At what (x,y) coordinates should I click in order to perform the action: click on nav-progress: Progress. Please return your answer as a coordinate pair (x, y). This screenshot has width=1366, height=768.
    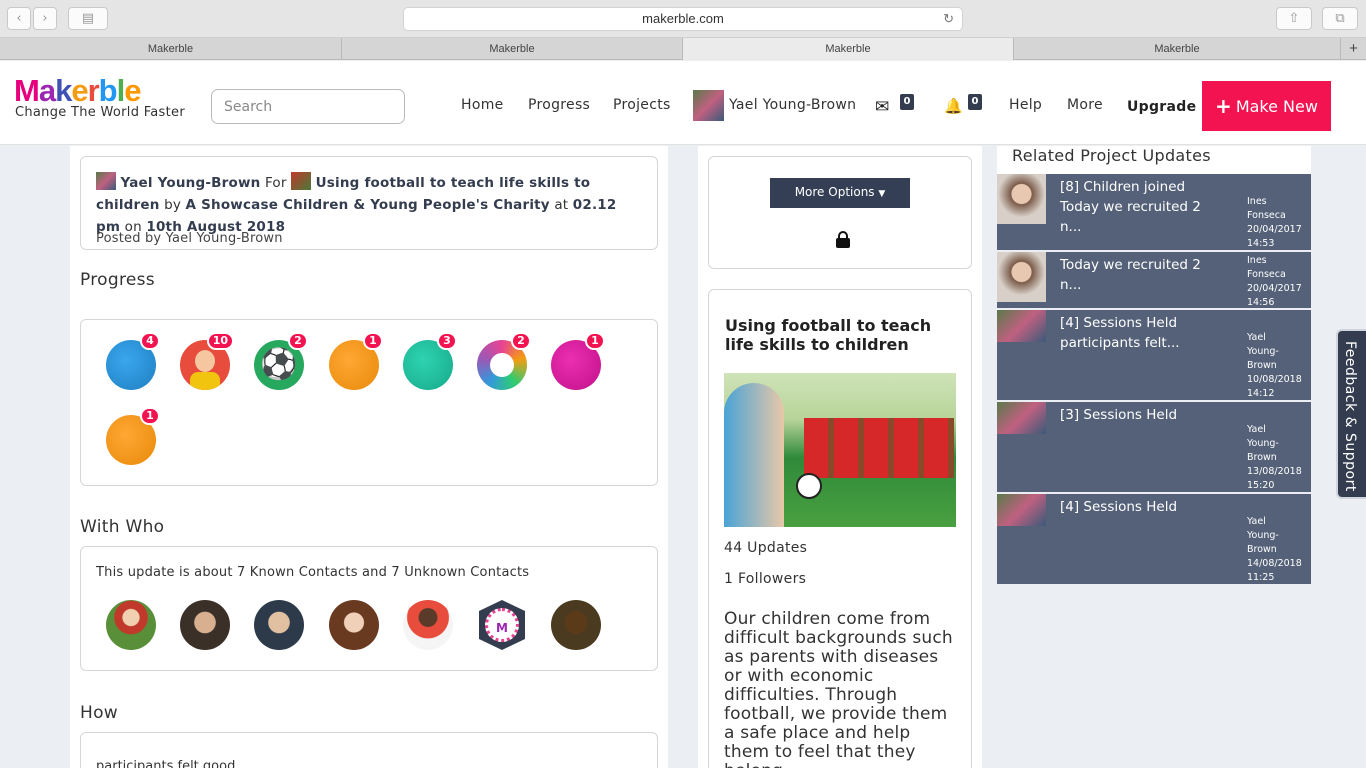
    Looking at the image, I should click on (559, 105).